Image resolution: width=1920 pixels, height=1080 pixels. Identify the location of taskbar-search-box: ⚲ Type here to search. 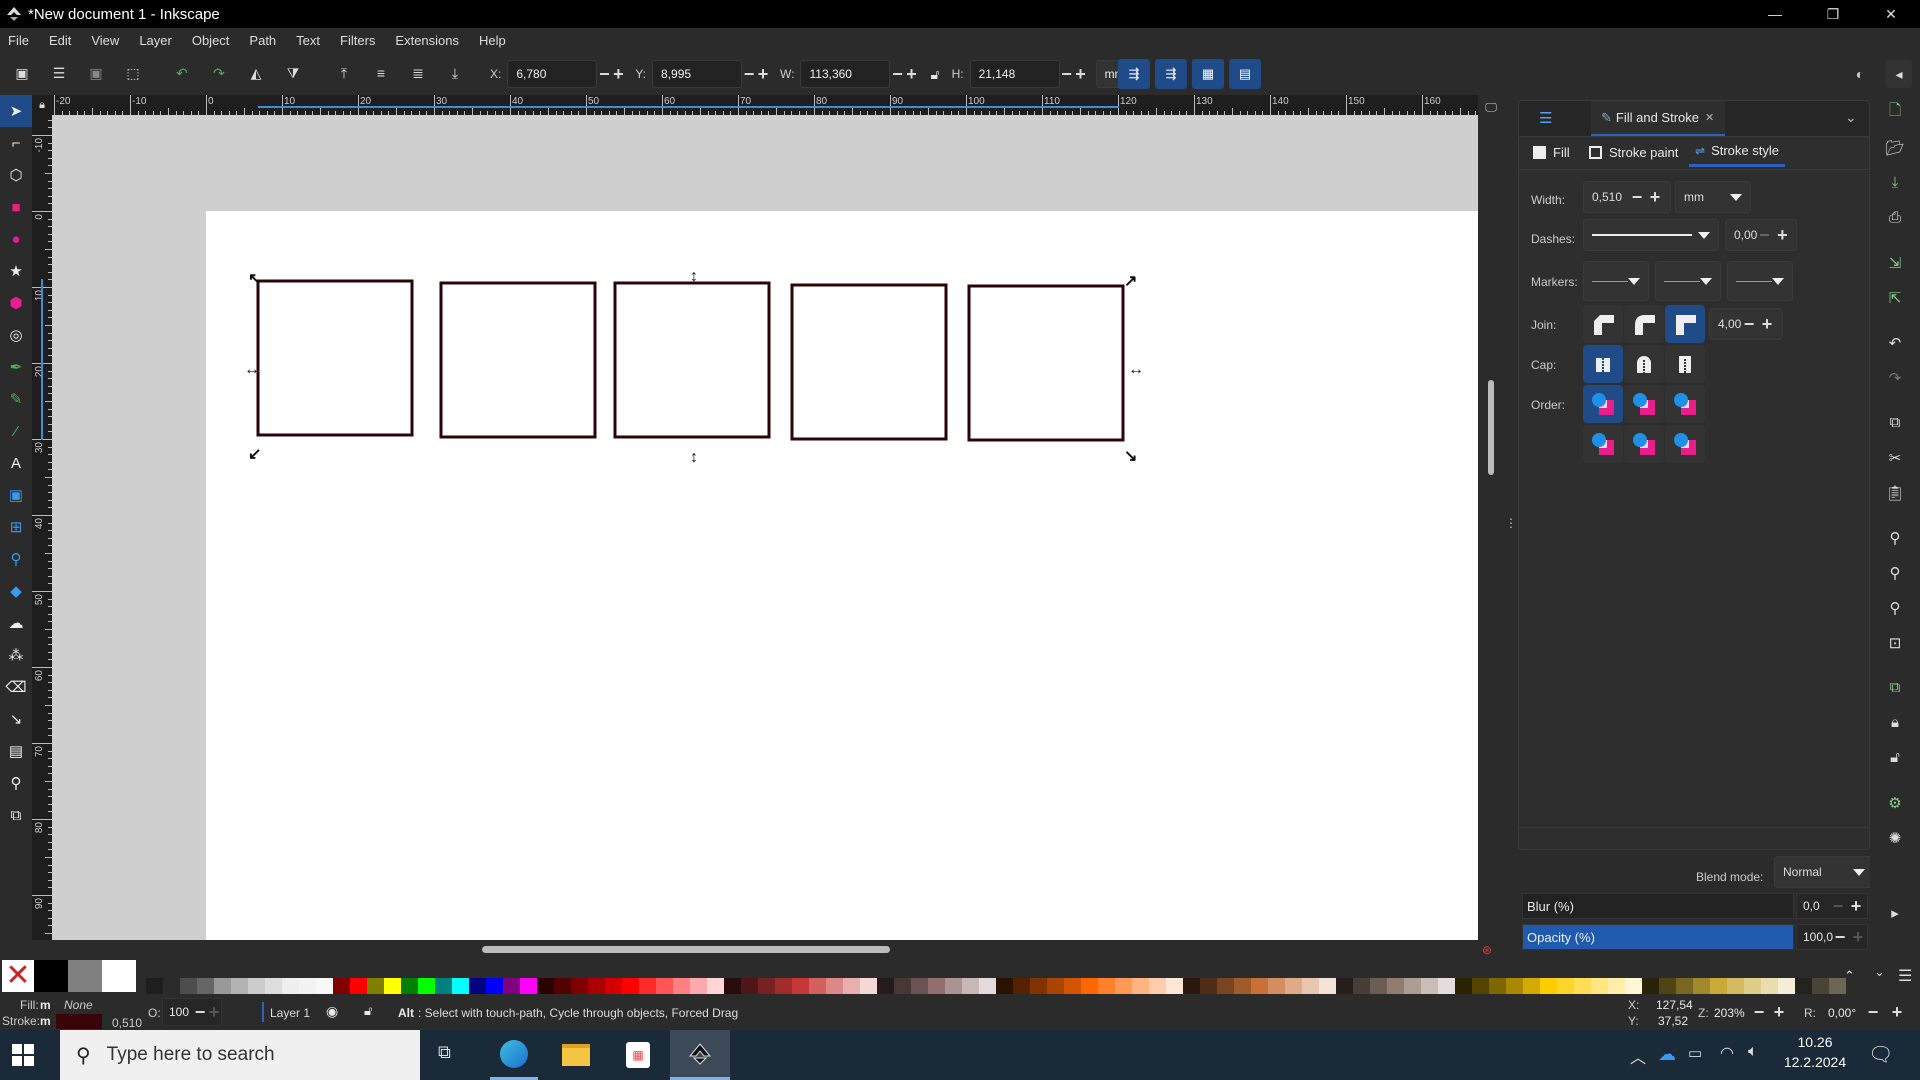
(240, 1055).